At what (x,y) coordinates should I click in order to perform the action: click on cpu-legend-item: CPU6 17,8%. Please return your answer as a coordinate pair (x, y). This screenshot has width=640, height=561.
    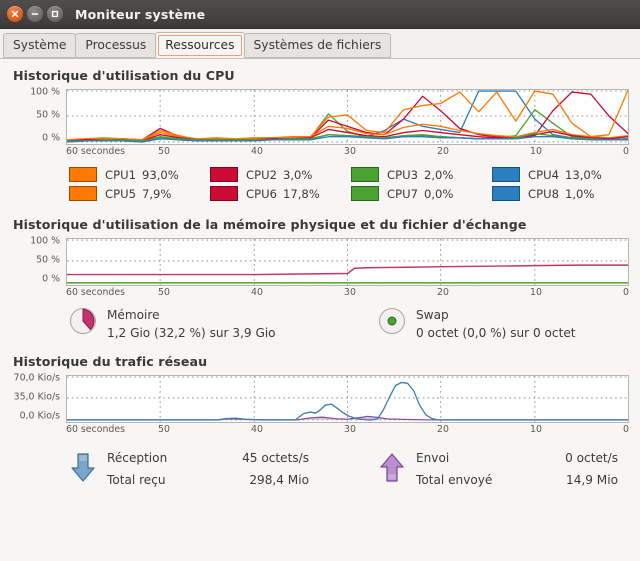
    Looking at the image, I should click on (278, 193).